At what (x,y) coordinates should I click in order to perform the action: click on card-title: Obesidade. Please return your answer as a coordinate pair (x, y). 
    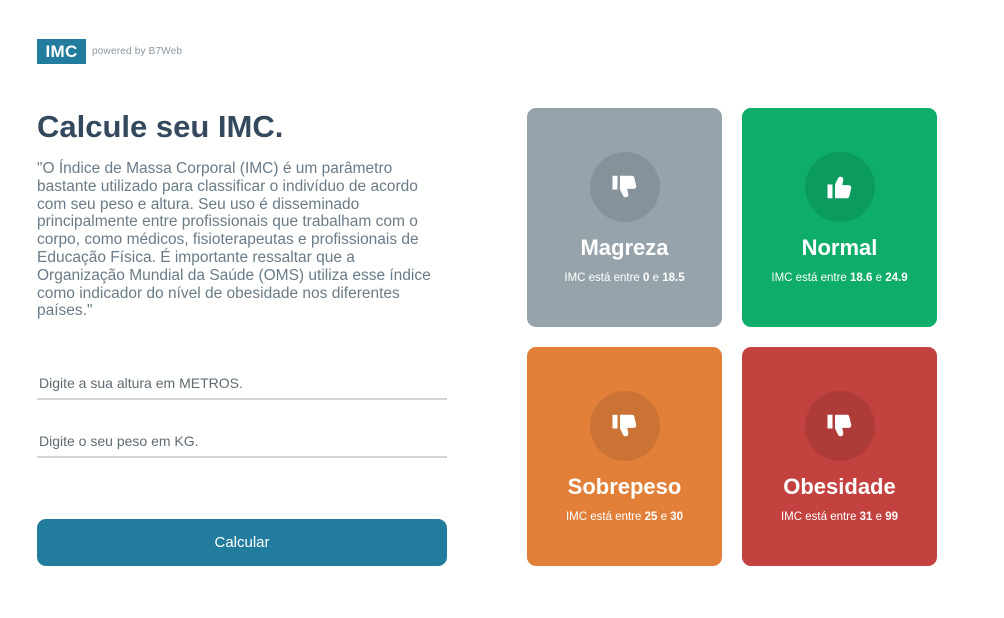
    Looking at the image, I should click on (839, 486).